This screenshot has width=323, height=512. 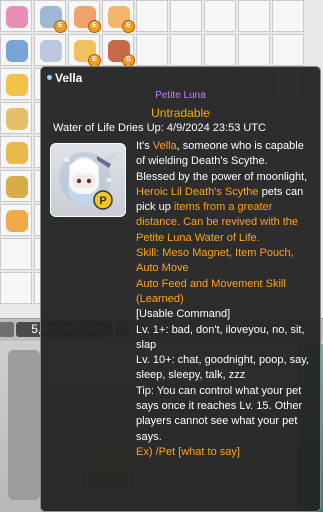 I want to click on desc-text: Blessed by the power of moonlight,, so click(x=222, y=176).